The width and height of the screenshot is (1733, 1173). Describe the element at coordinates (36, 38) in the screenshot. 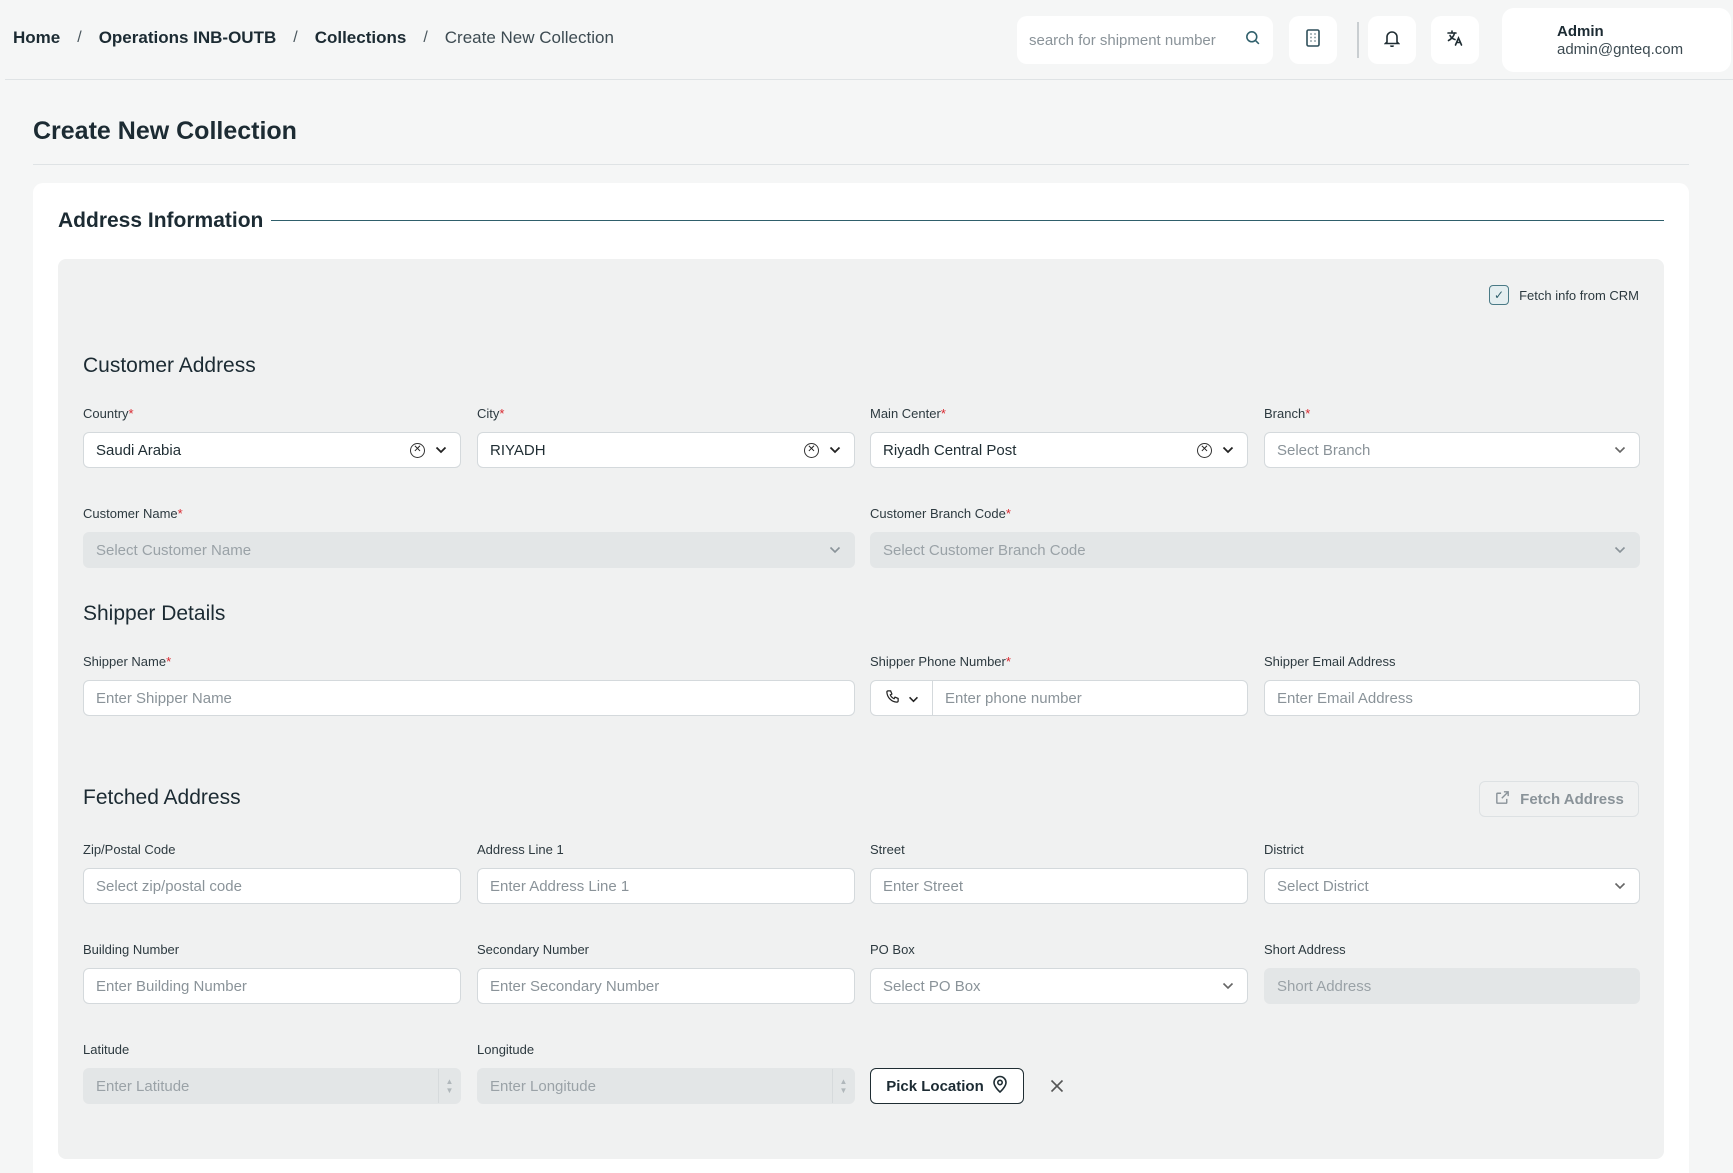

I see `breadcrumb-home: Home` at that location.